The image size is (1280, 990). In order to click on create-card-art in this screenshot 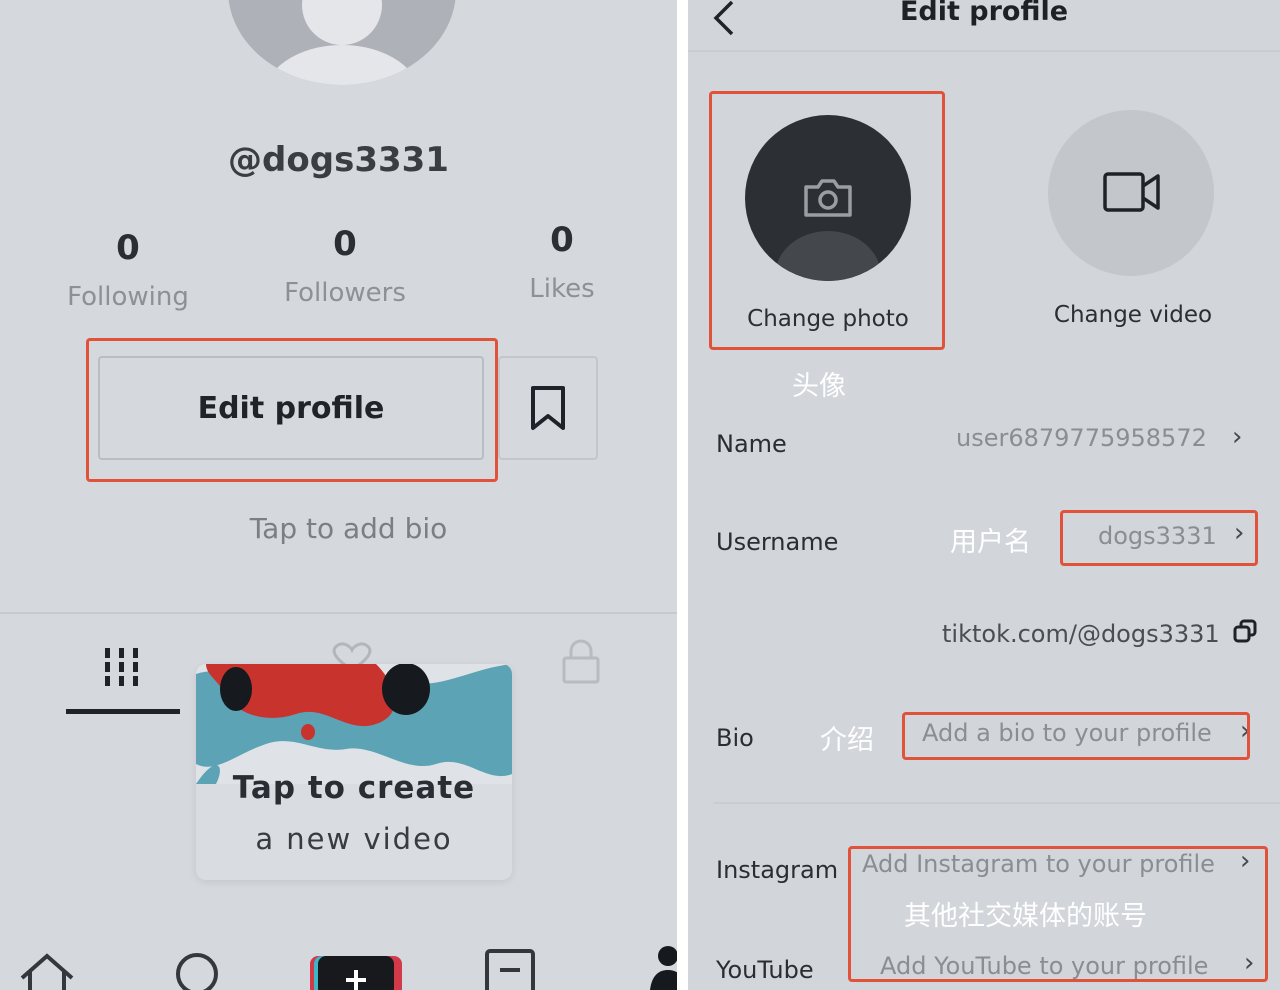, I will do `click(354, 724)`.